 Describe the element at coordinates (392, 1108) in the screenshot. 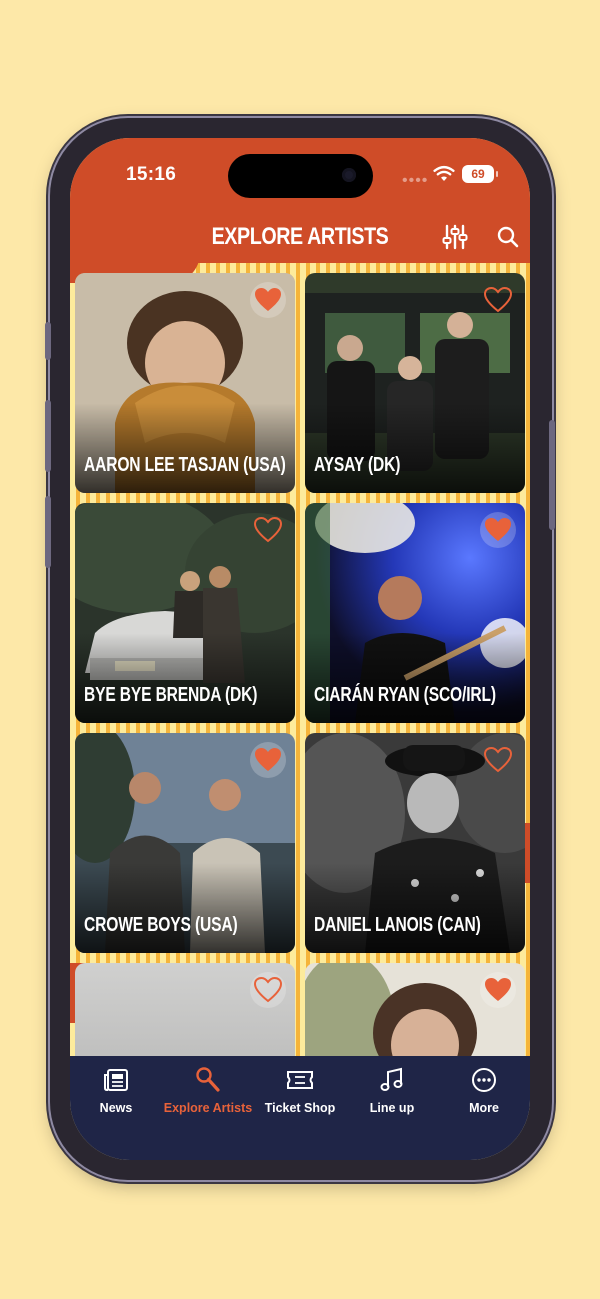

I see `tab-label: Line up` at that location.